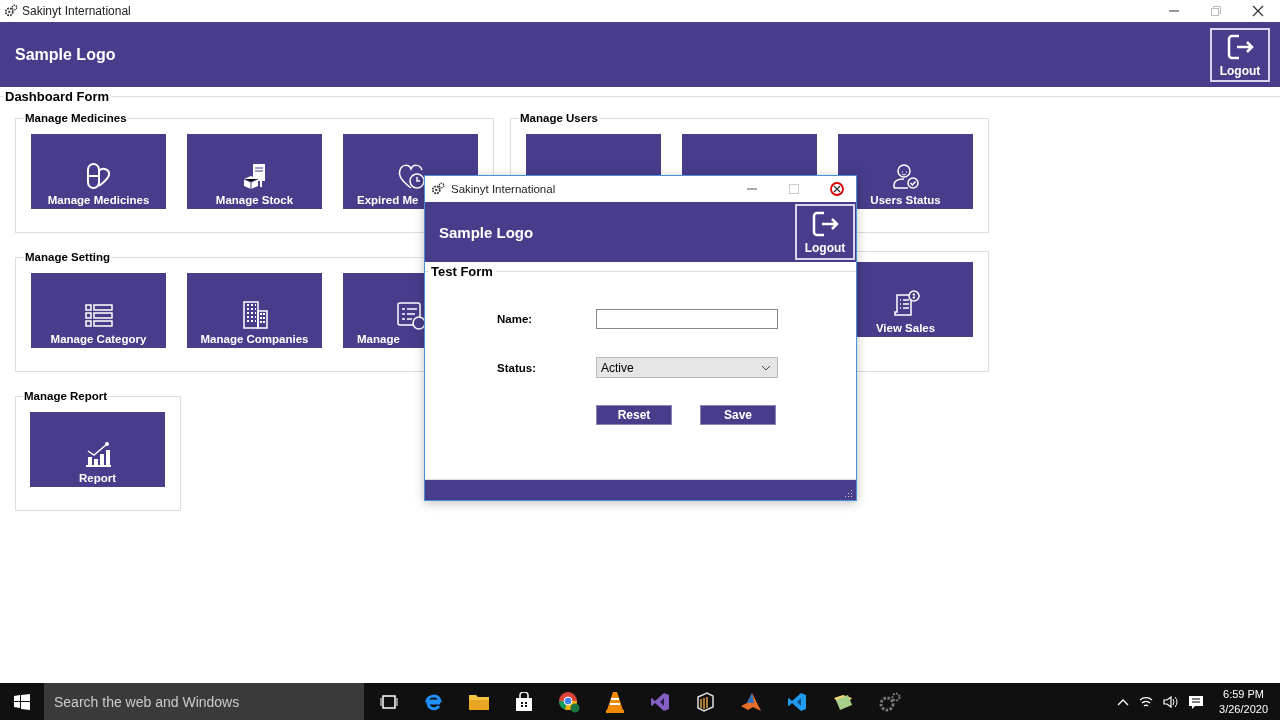  What do you see at coordinates (905, 176) in the screenshot?
I see `user-check-icon` at bounding box center [905, 176].